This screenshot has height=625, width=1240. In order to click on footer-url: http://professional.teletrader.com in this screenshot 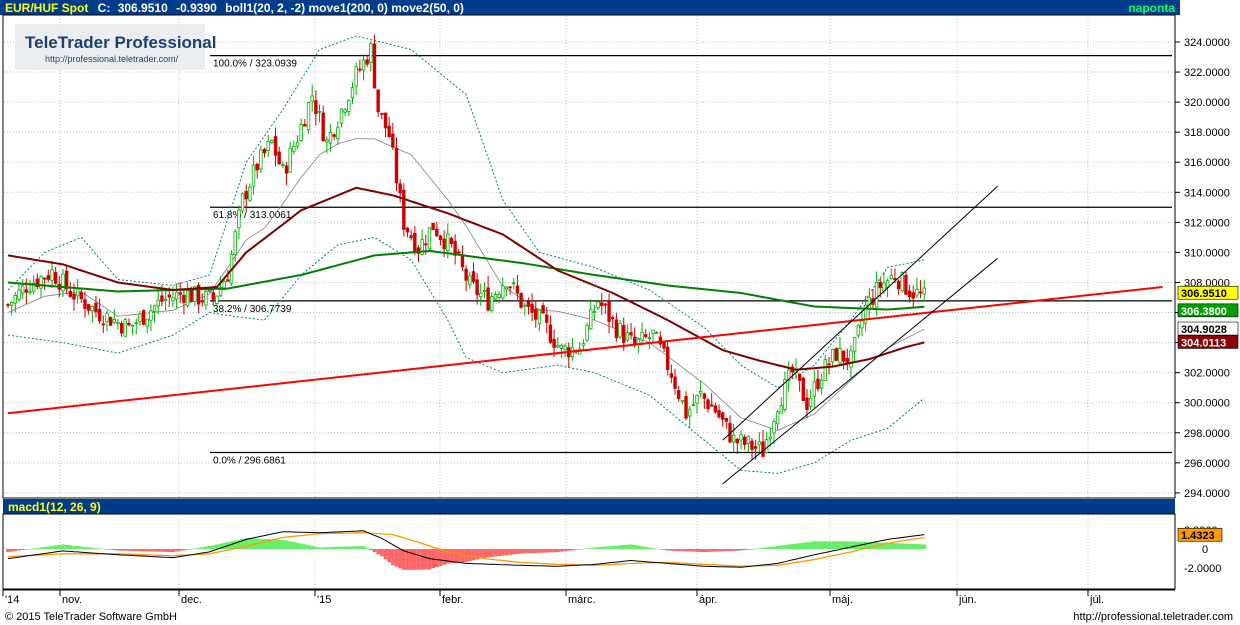, I will do `click(1153, 617)`.